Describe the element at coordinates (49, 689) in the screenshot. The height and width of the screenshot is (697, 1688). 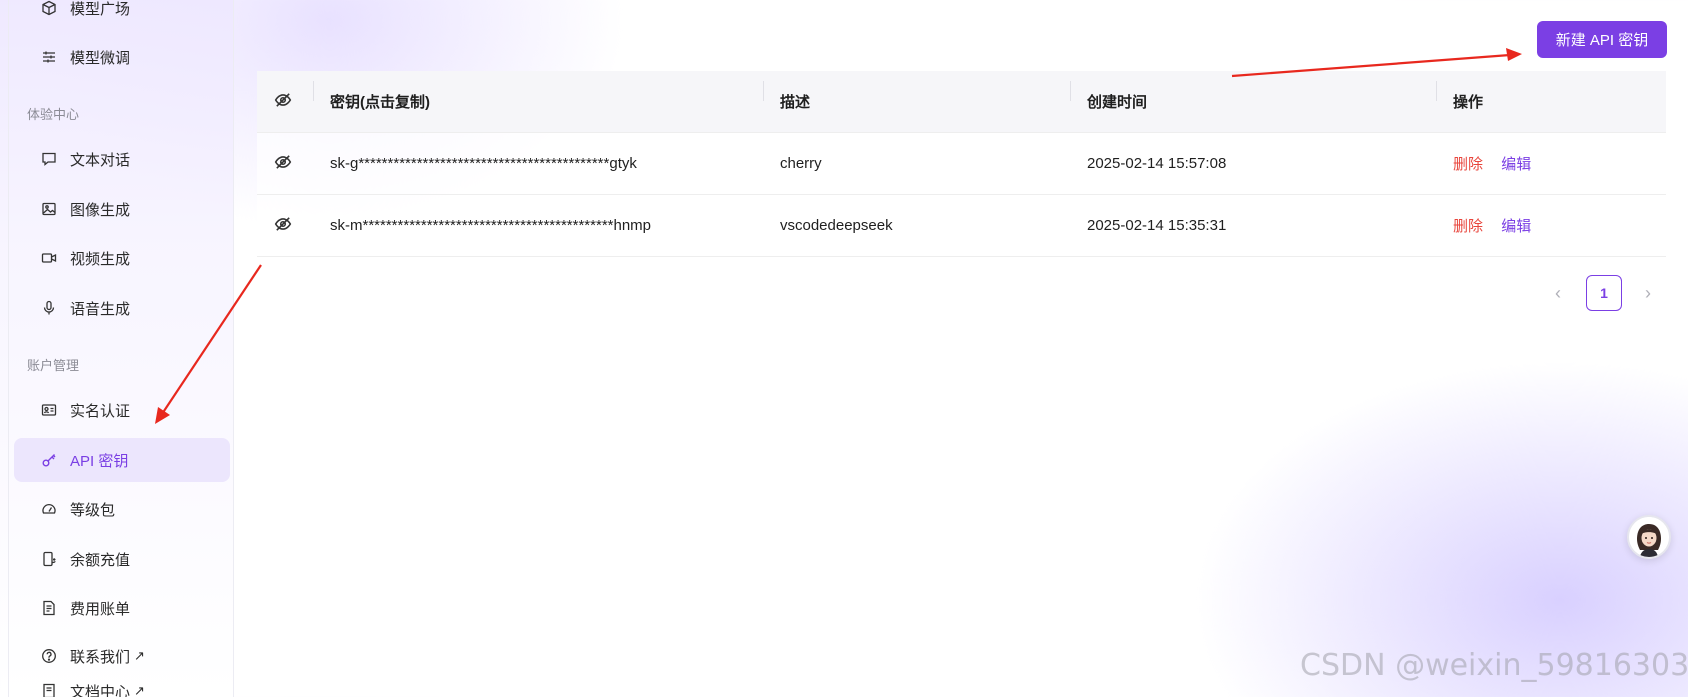
I see `doc-icon` at that location.